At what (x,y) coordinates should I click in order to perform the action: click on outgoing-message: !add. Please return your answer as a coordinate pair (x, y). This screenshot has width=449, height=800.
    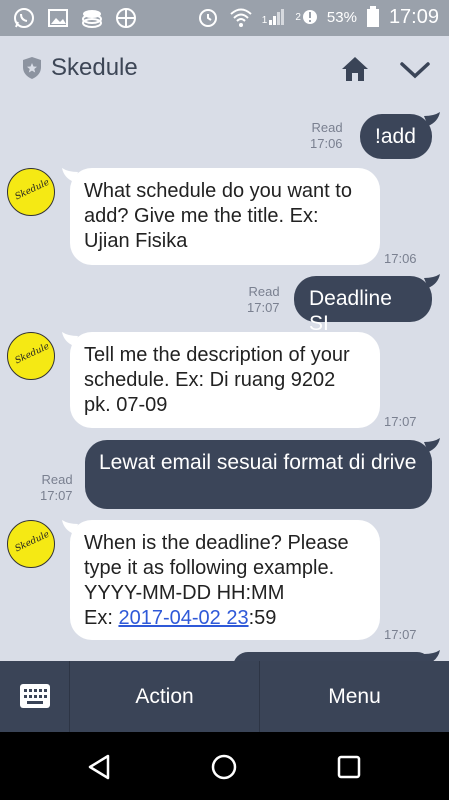
    Looking at the image, I should click on (396, 136).